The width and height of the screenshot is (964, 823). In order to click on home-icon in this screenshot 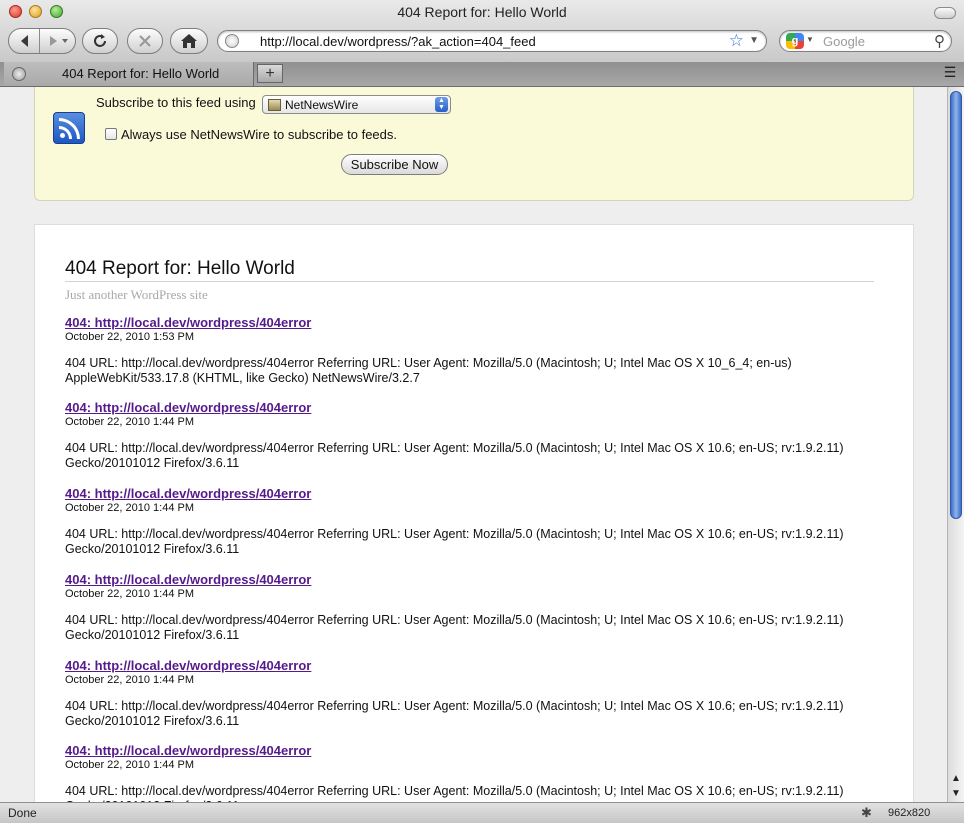, I will do `click(189, 41)`.